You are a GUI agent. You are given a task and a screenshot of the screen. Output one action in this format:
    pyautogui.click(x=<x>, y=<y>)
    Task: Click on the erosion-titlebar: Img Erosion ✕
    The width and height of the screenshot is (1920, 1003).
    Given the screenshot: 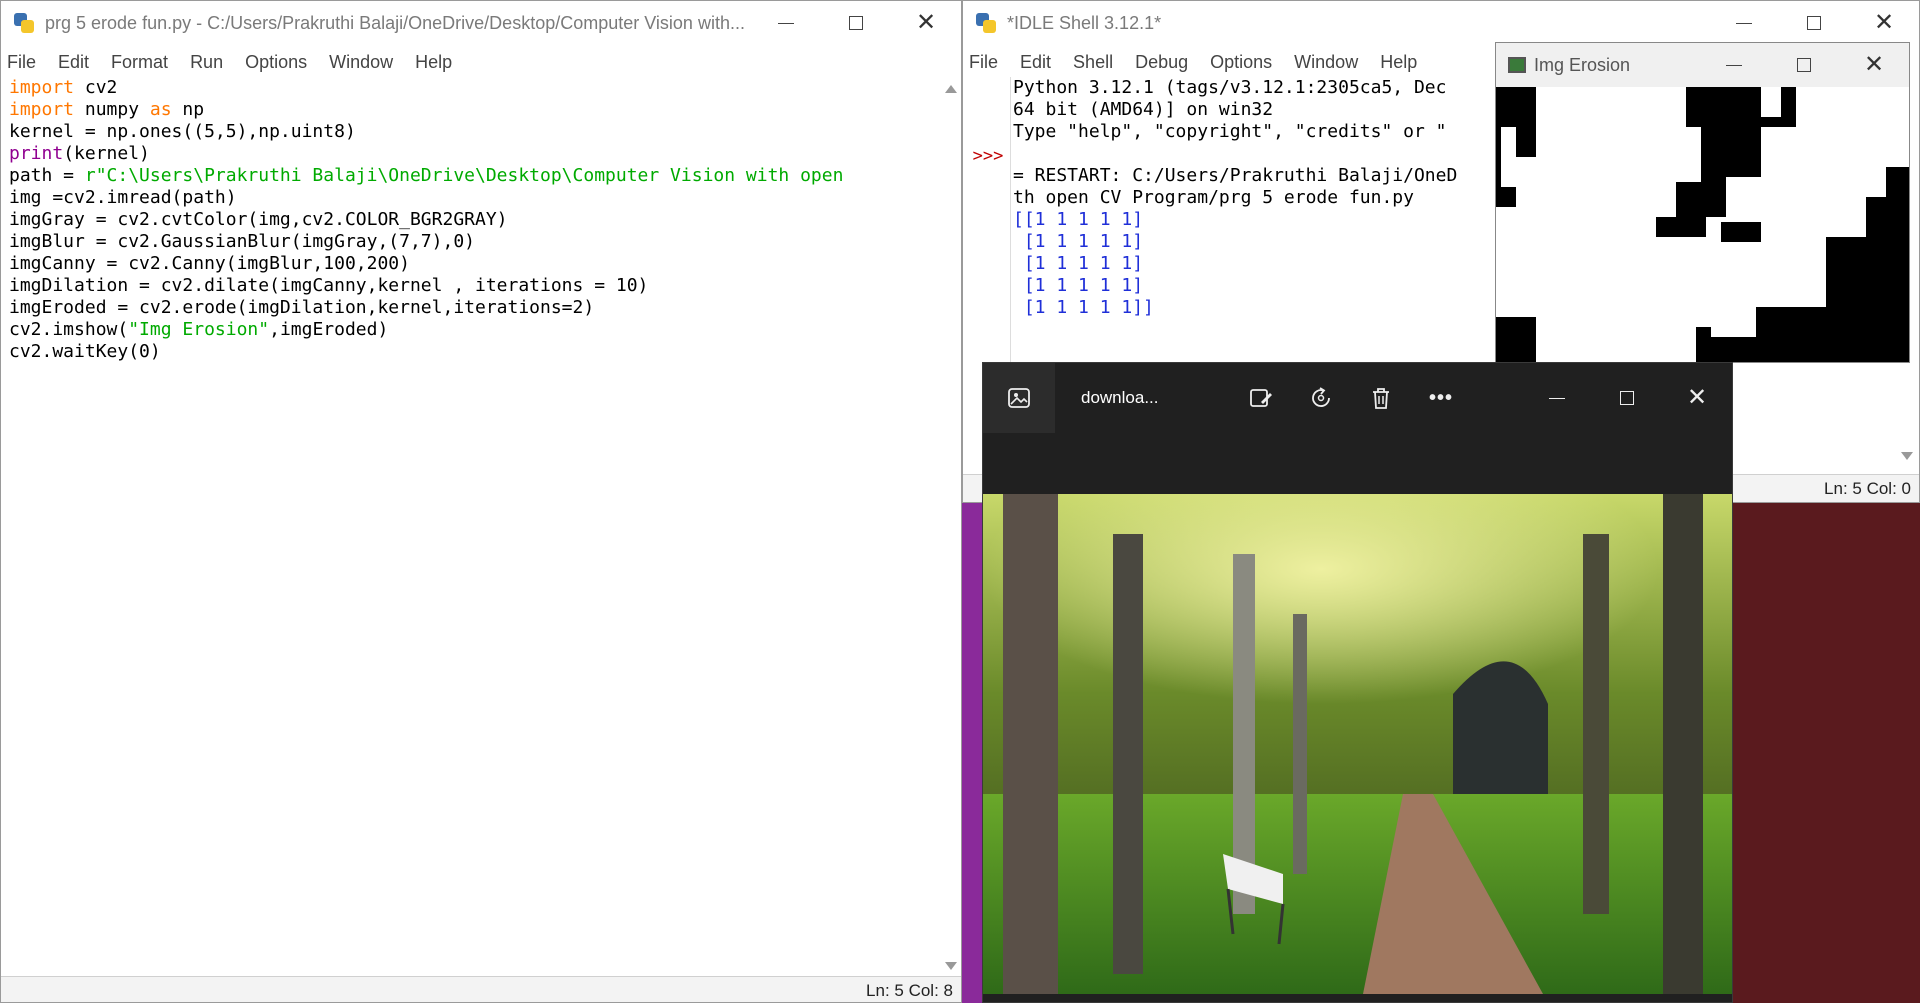 What is the action you would take?
    pyautogui.click(x=1702, y=65)
    